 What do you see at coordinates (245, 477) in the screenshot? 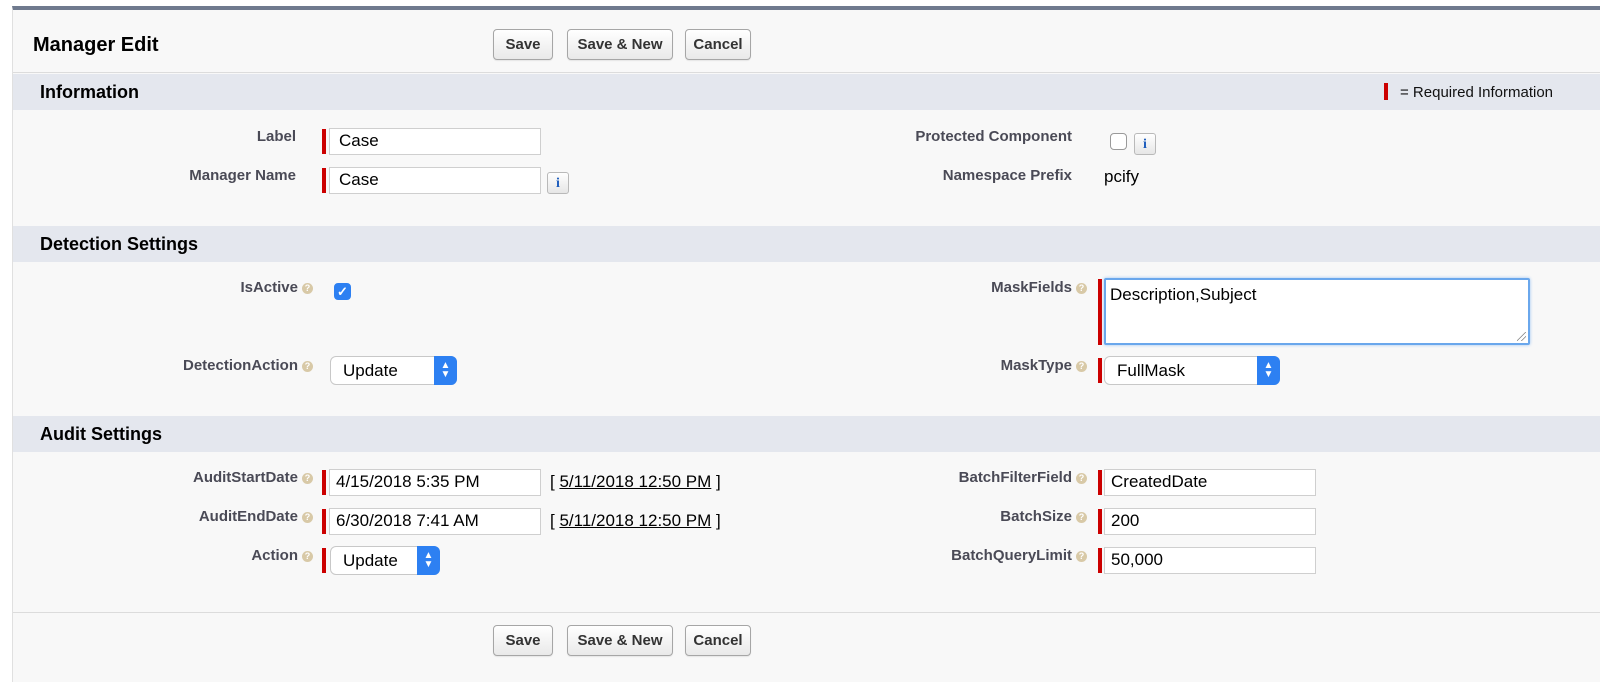
I see `audit-start-date-label-text: AuditStartDate` at bounding box center [245, 477].